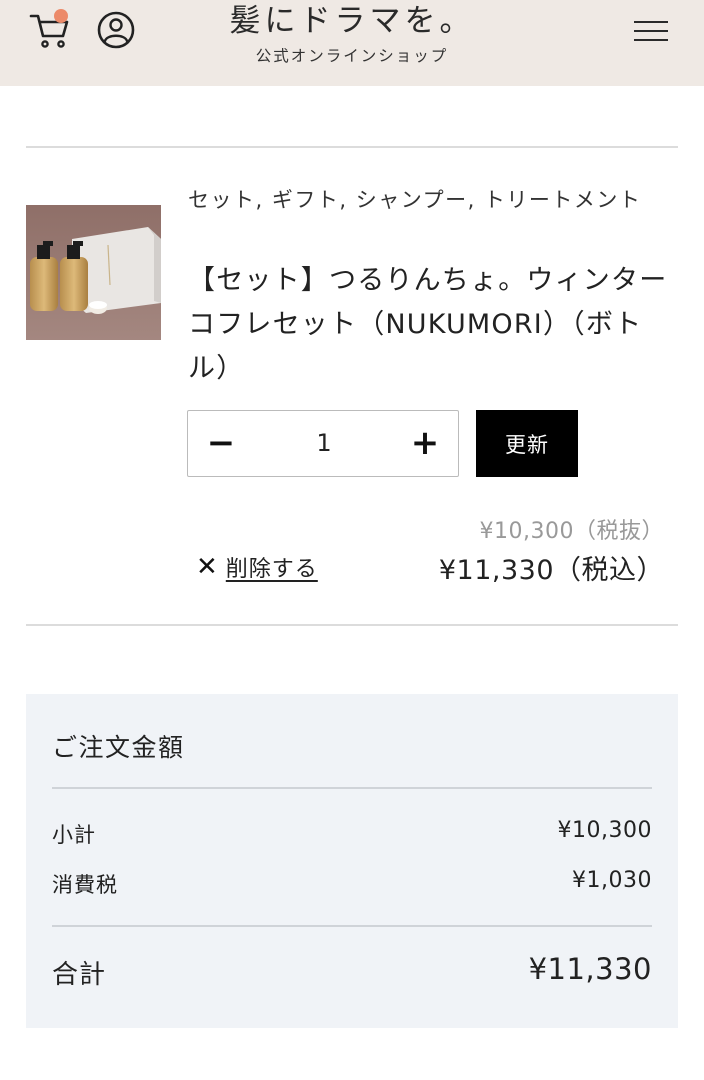 The height and width of the screenshot is (1080, 704). Describe the element at coordinates (415, 200) in the screenshot. I see `product-categories: セット, ギフト, シャンプー, トリートメント` at that location.